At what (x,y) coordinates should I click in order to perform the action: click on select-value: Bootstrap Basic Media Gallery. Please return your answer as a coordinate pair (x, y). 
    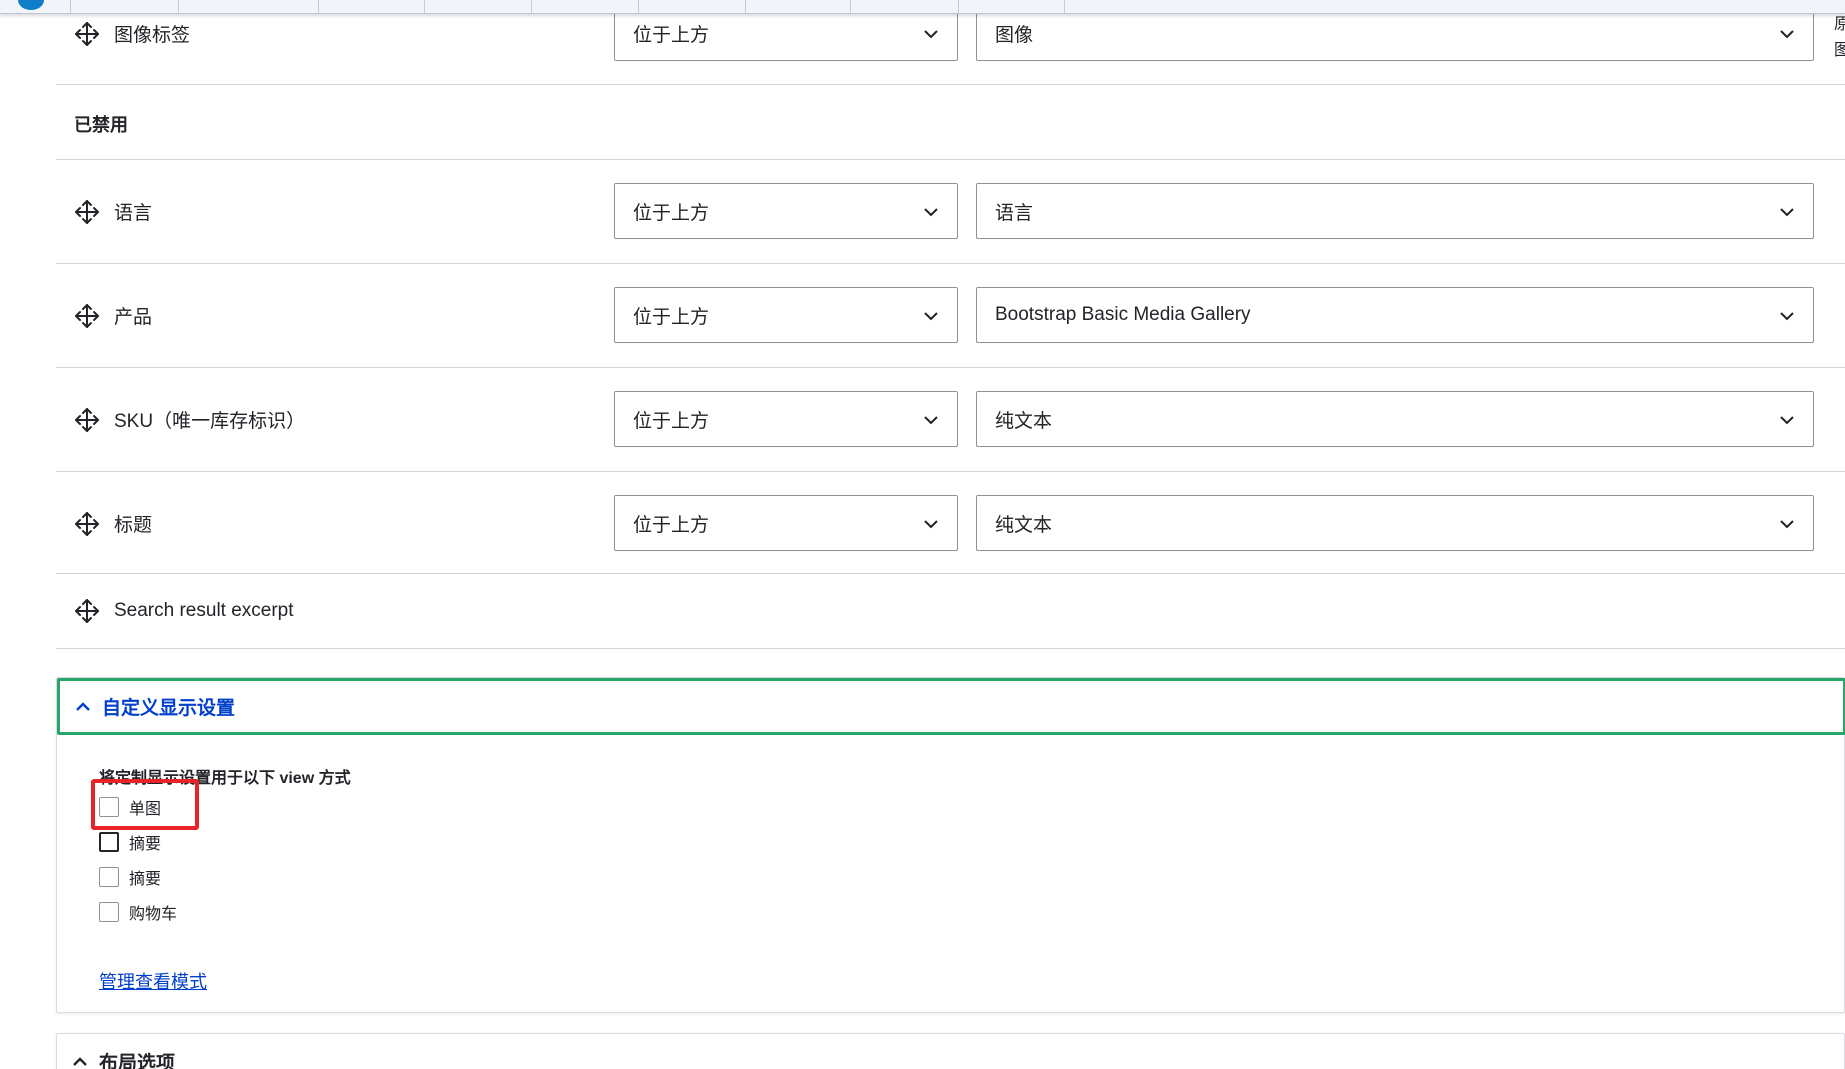
    Looking at the image, I should click on (1123, 314).